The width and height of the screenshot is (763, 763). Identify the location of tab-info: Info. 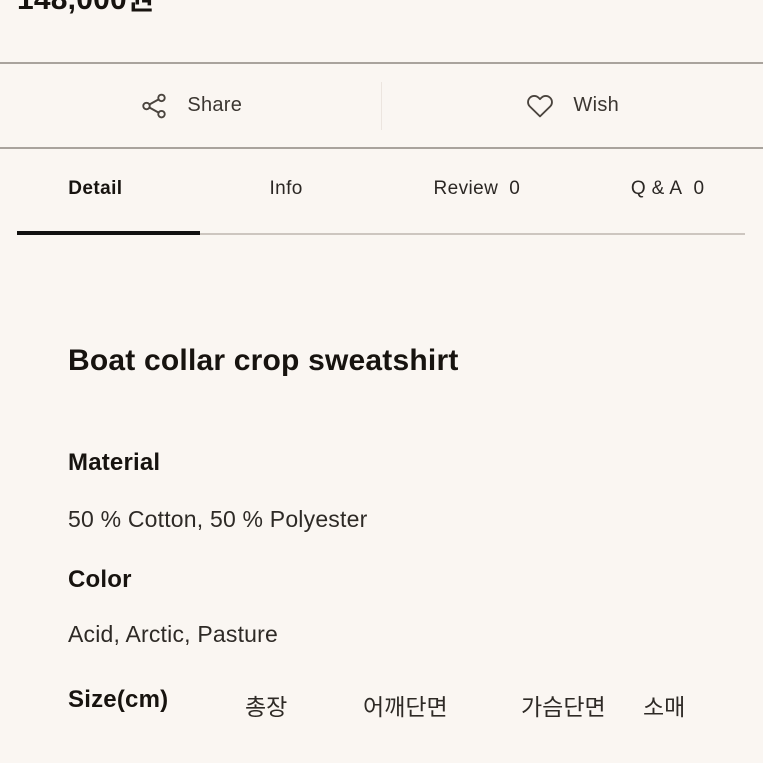
(286, 189).